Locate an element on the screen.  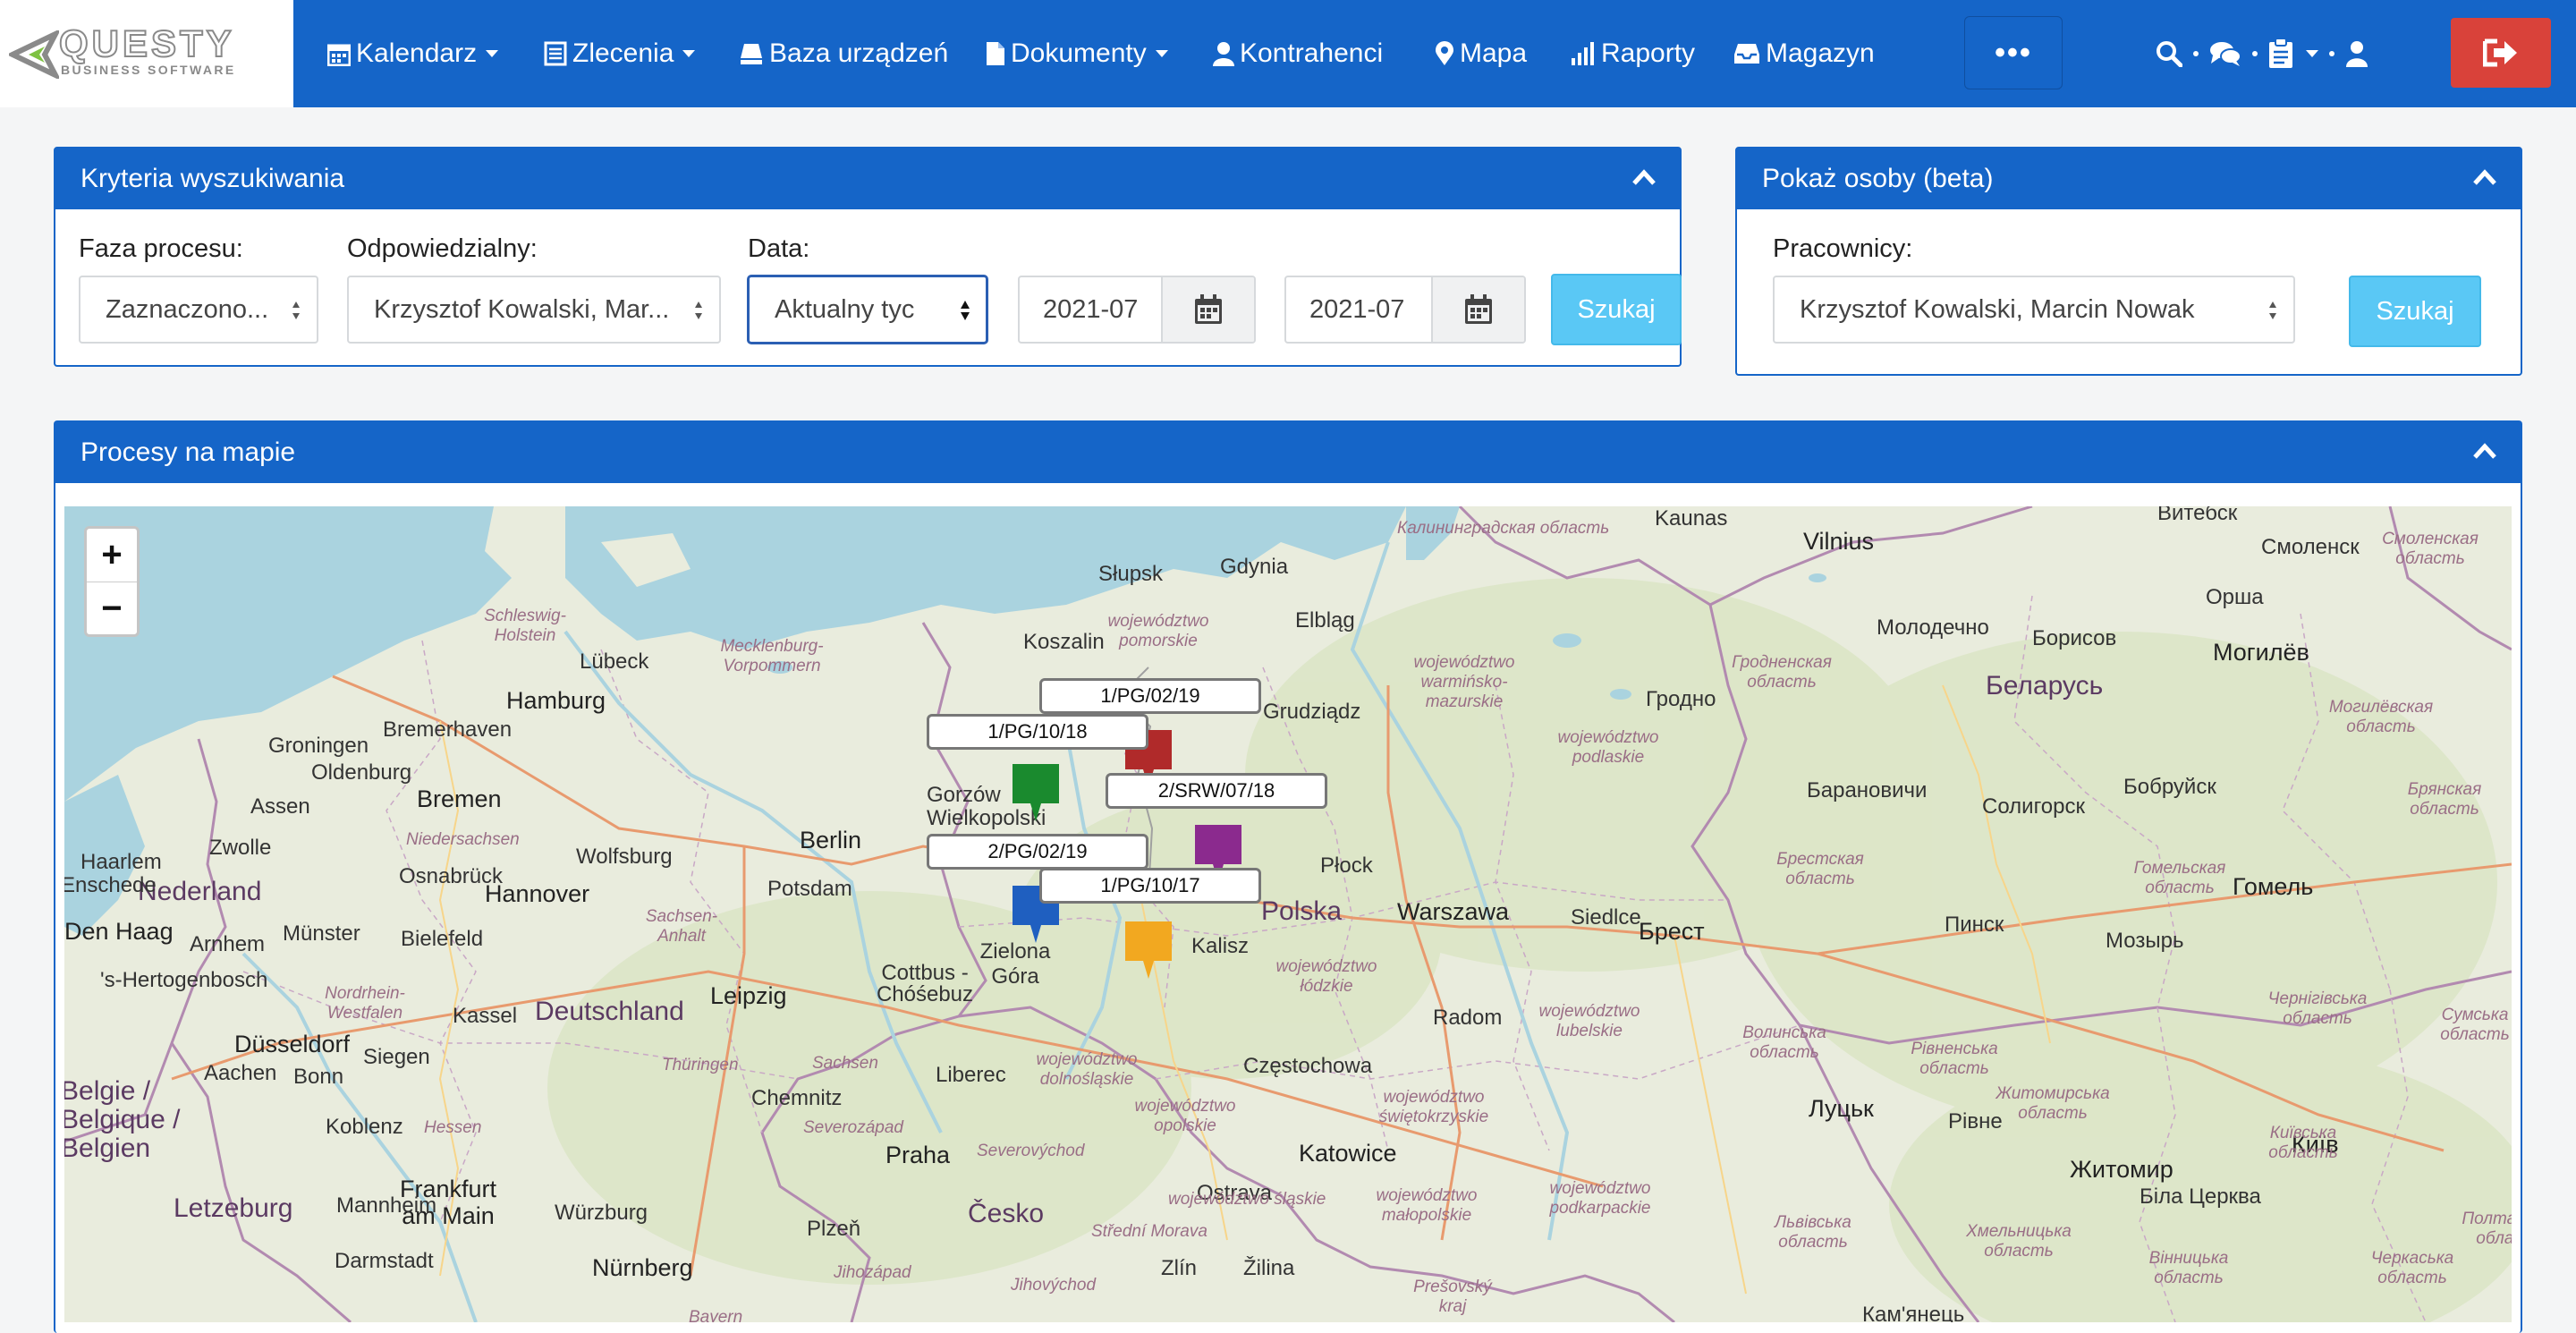
map-region-label: Львівська область is located at coordinates (1813, 1232).